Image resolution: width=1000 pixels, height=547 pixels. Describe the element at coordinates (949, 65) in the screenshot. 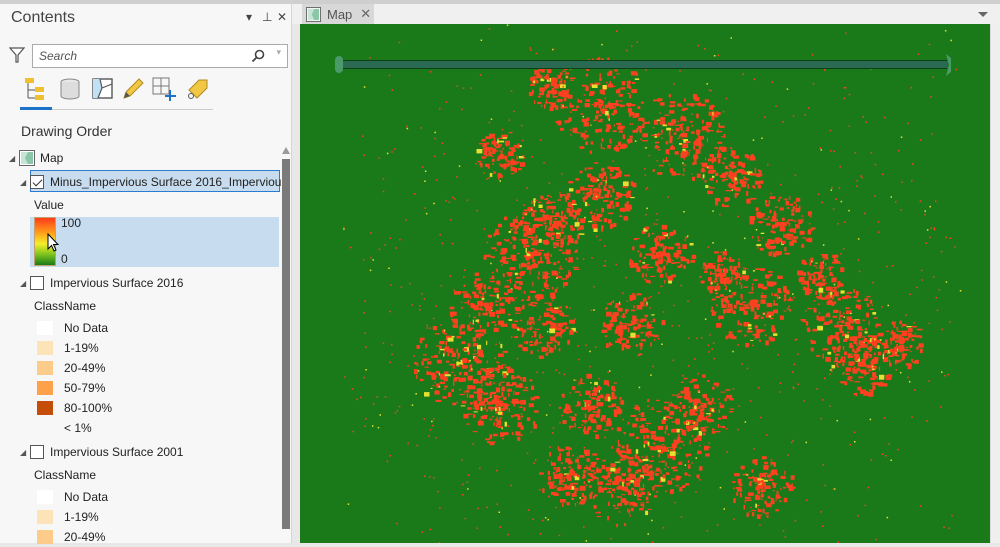

I see `time-slider-end-handle` at that location.